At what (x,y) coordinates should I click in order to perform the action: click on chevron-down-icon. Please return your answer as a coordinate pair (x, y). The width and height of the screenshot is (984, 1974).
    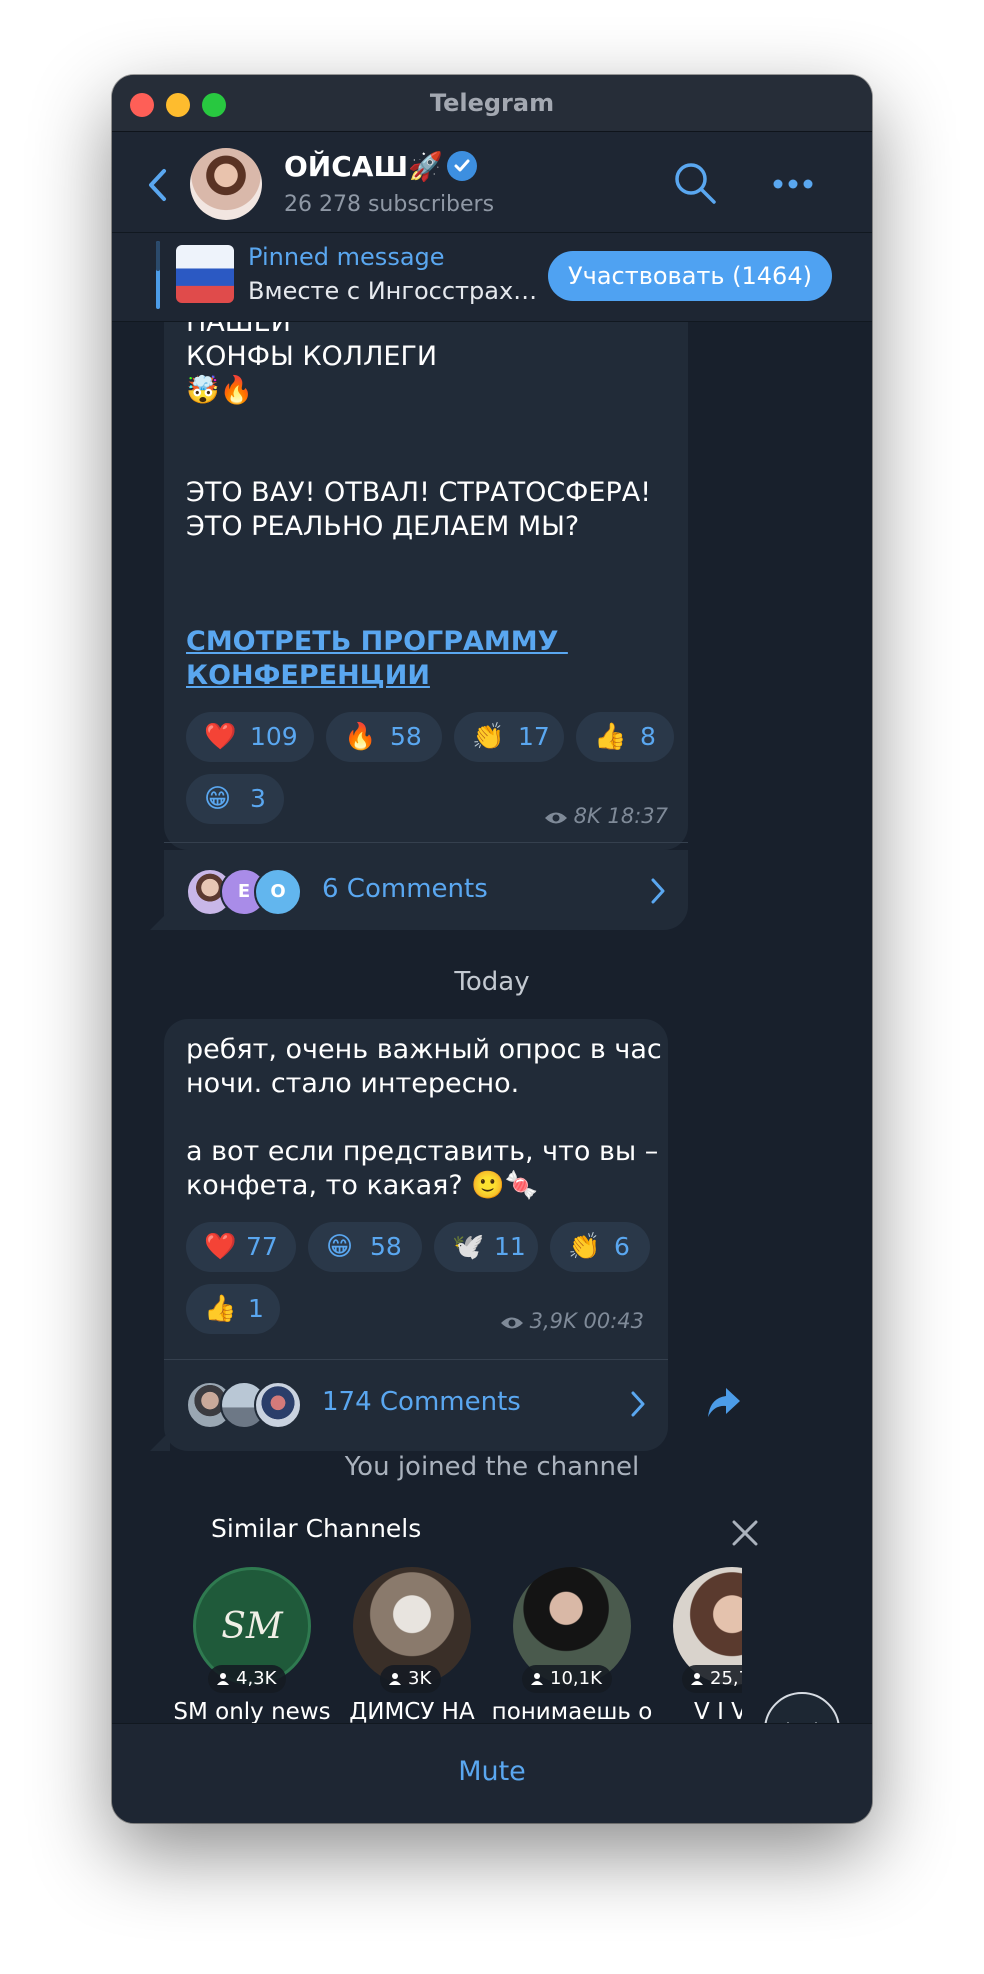
    Looking at the image, I should click on (802, 1723).